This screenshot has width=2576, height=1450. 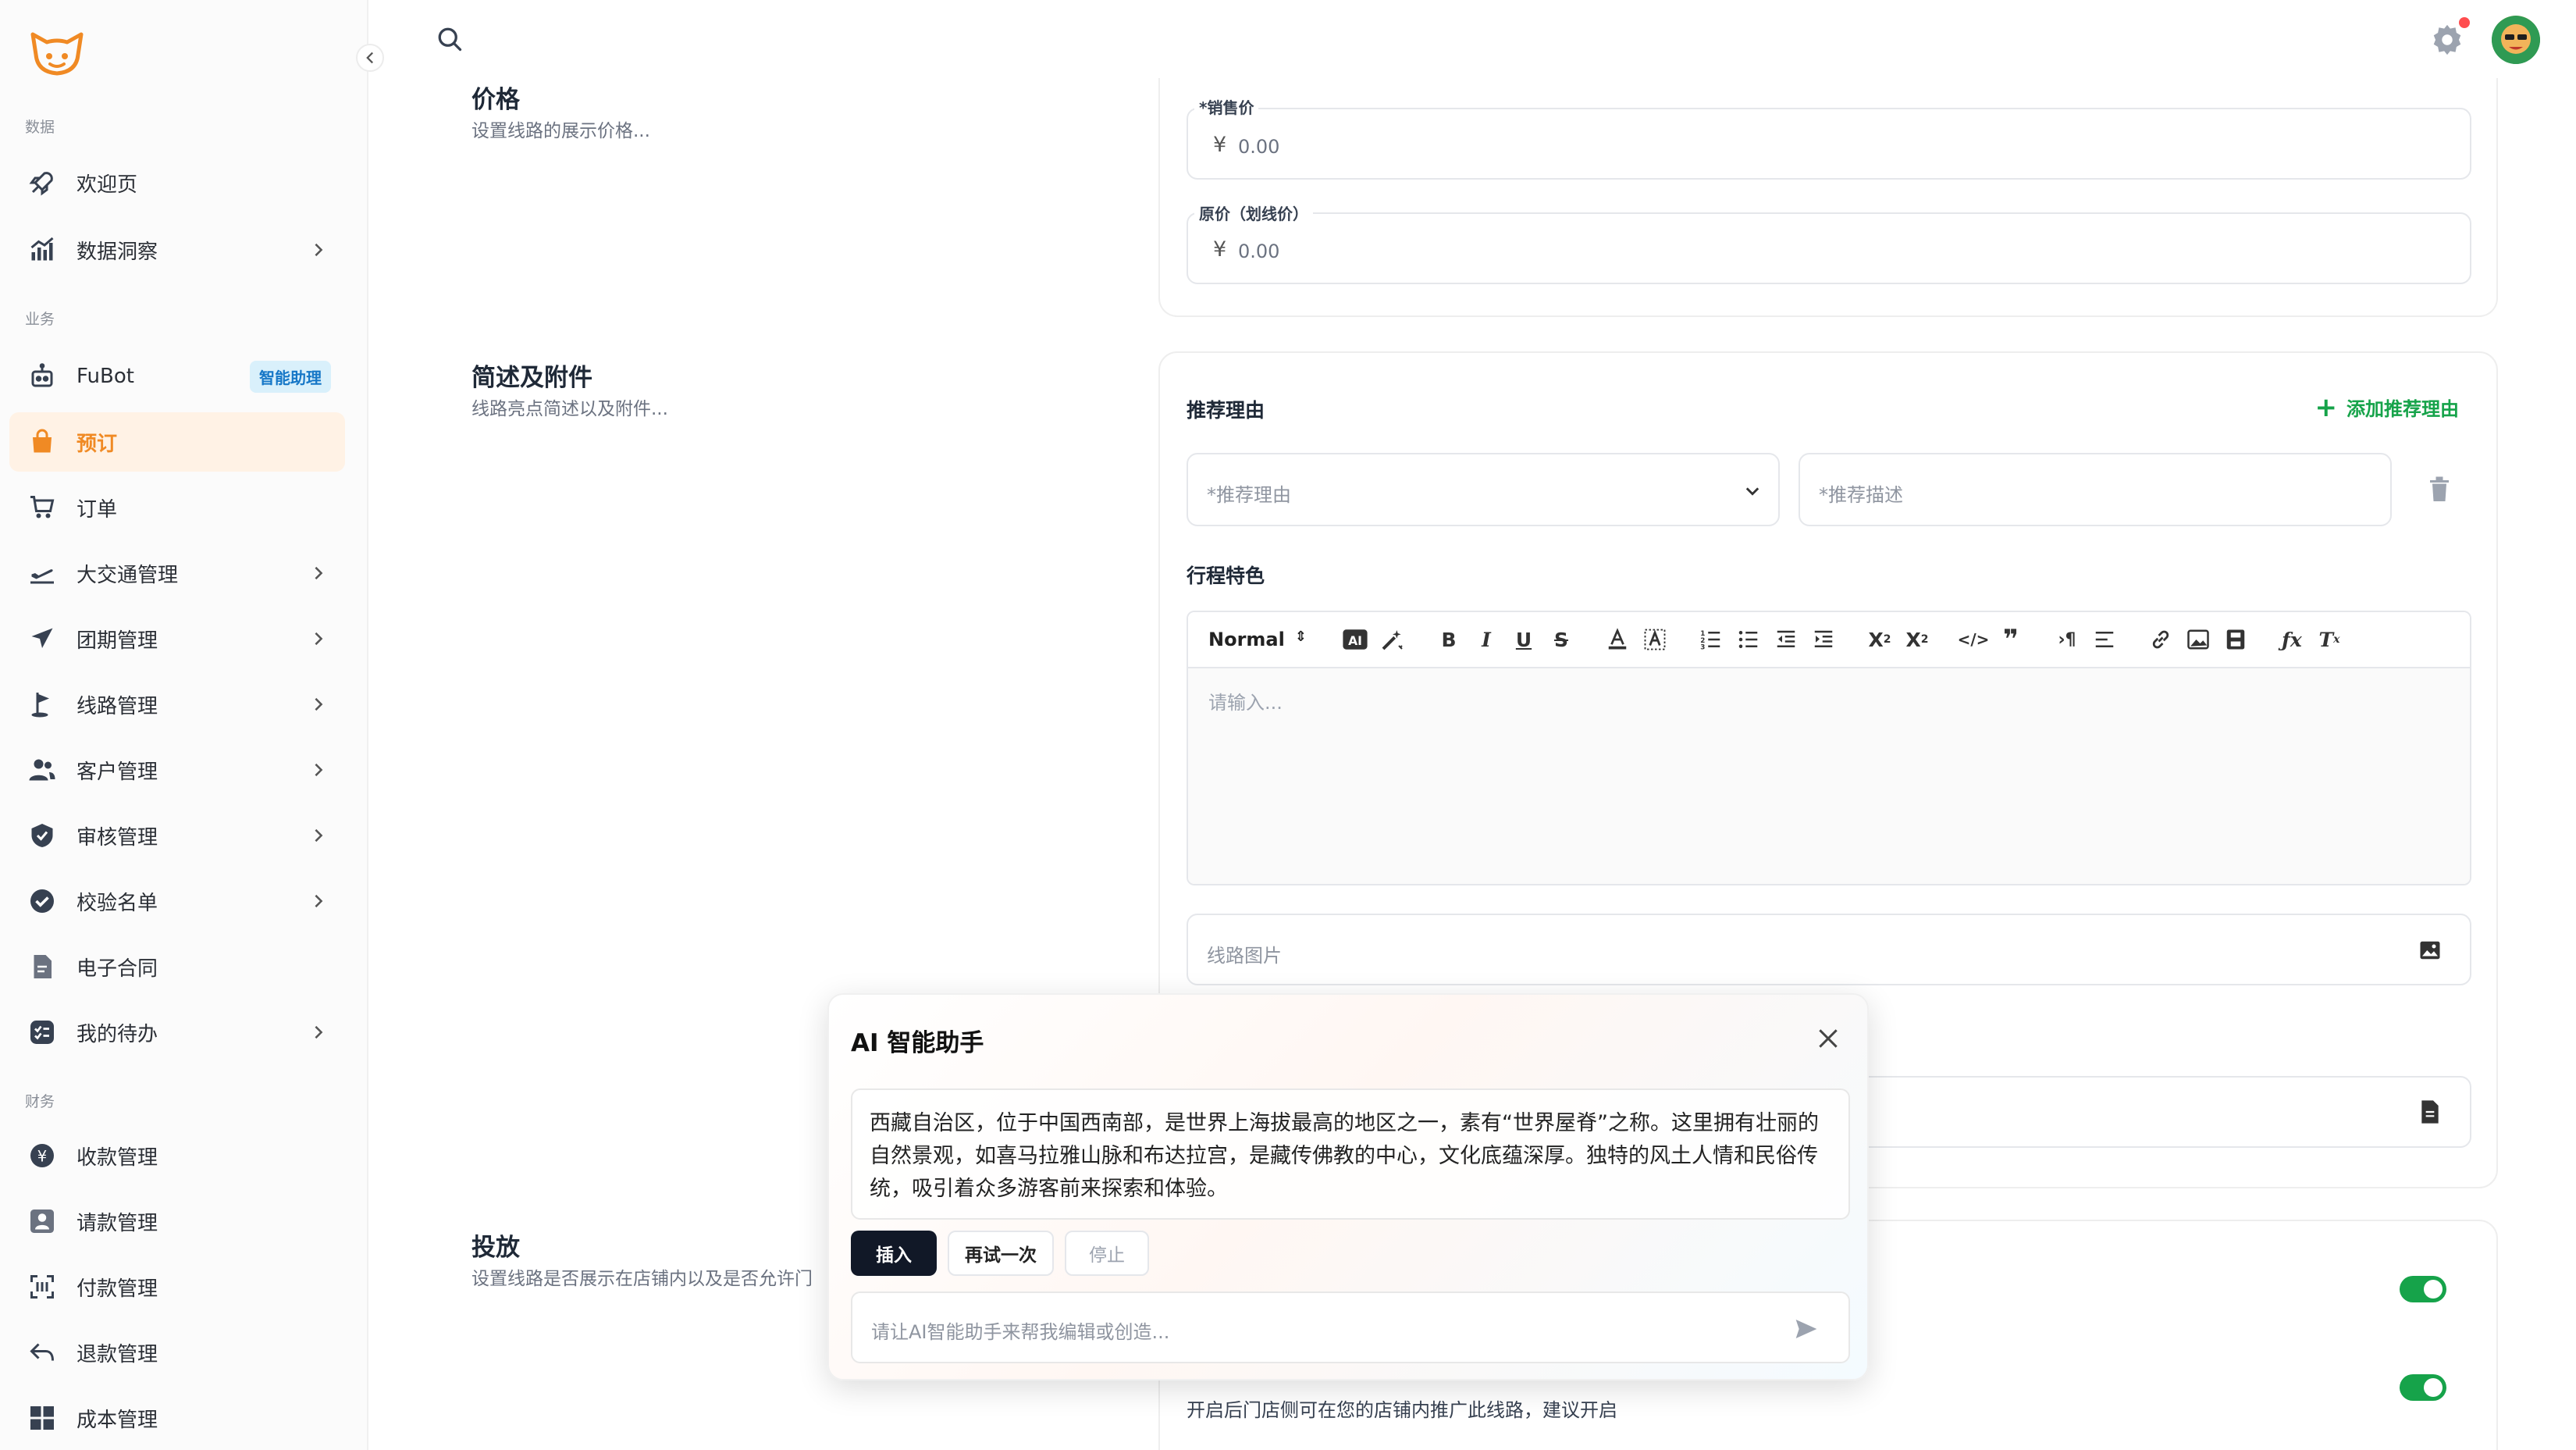 I want to click on sidebar-item-checklist: 校验名单, so click(x=177, y=901).